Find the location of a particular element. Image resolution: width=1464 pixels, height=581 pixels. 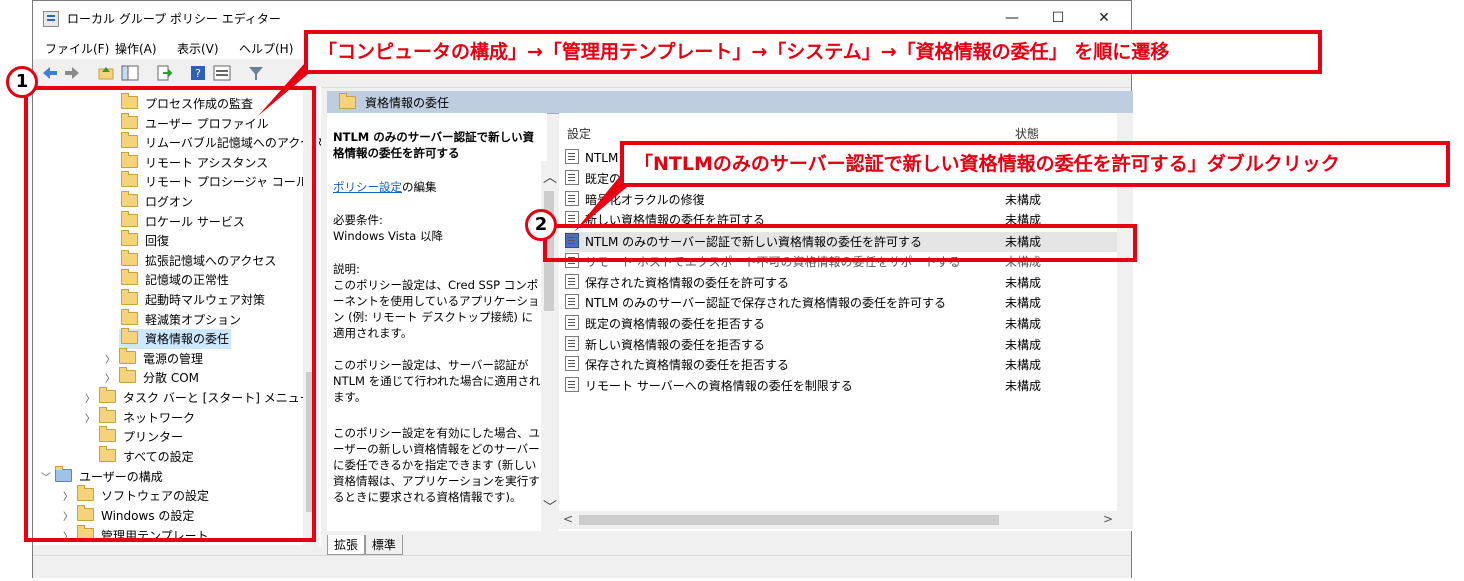

scroll-up-icon: ︿ is located at coordinates (550, 177).